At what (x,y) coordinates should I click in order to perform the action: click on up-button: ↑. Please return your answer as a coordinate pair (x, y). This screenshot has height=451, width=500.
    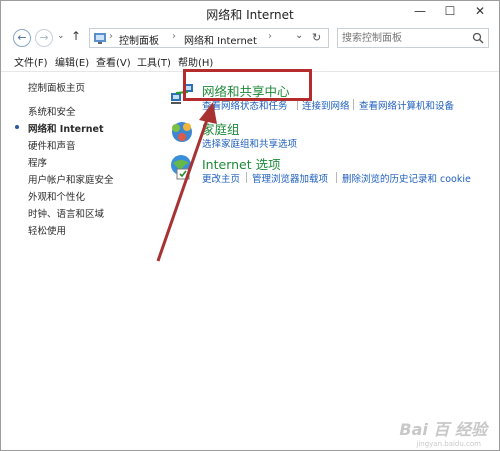
    Looking at the image, I should click on (76, 36).